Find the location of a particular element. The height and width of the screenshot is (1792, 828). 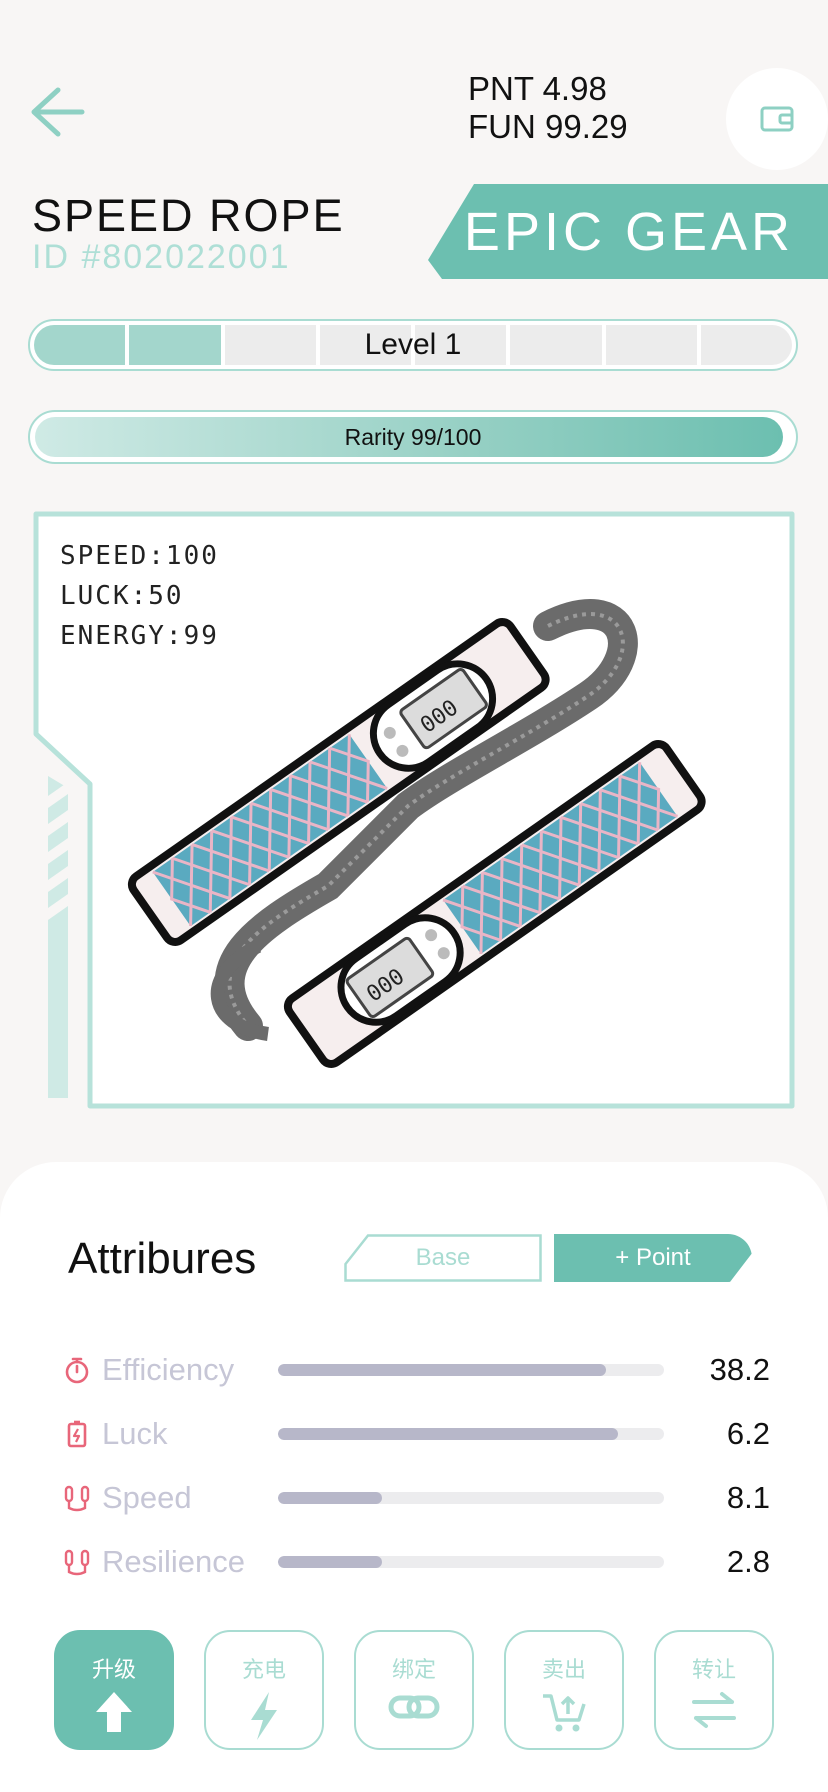

attribute-name: Speed is located at coordinates (147, 1497).